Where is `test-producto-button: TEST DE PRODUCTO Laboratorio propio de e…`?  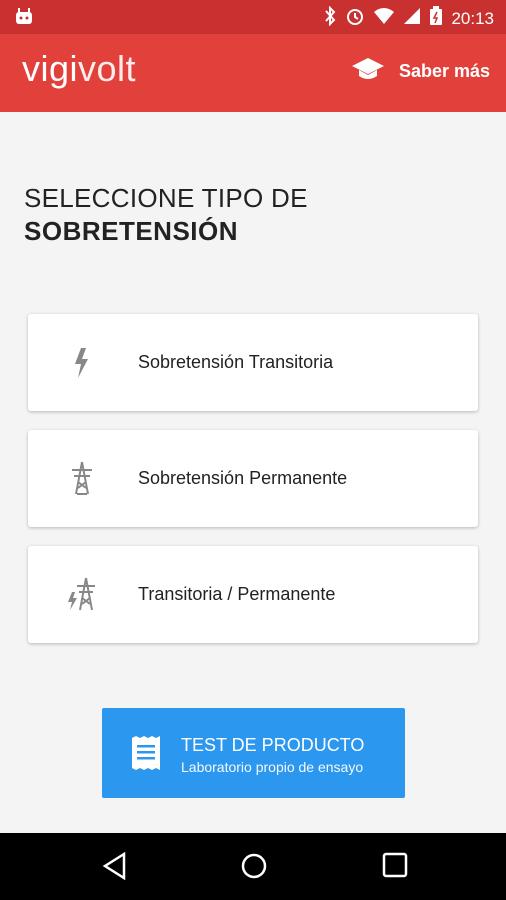
test-producto-button: TEST DE PRODUCTO Laboratorio propio de e… is located at coordinates (253, 753).